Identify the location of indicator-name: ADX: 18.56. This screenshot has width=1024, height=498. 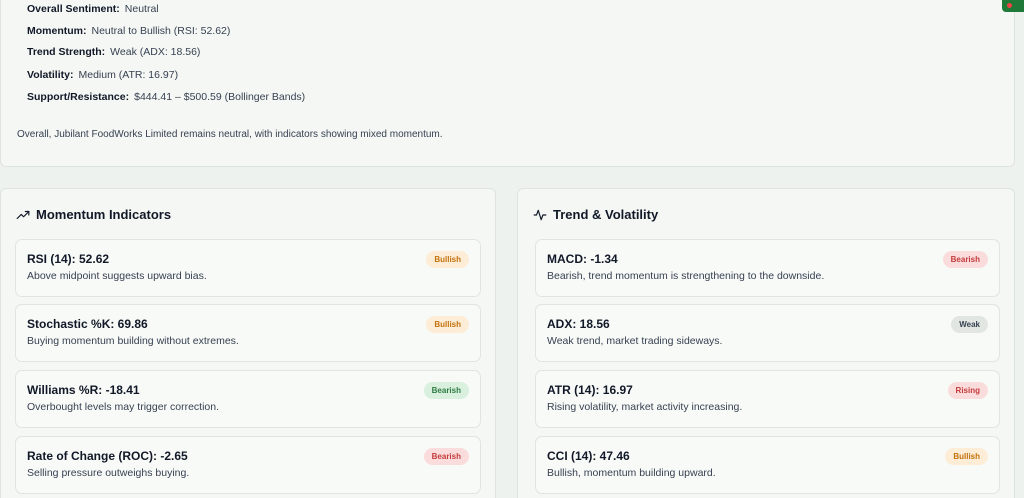
(578, 324).